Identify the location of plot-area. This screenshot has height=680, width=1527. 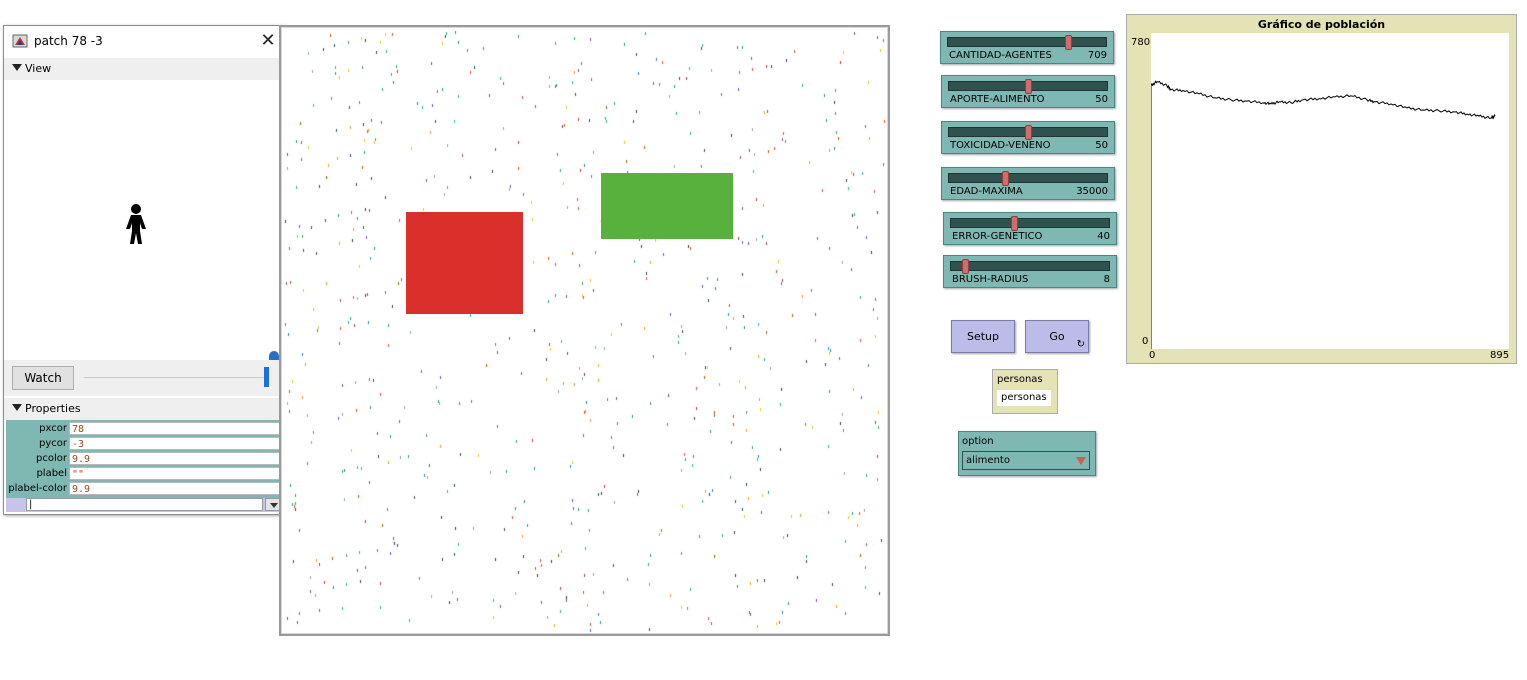
(1329, 191).